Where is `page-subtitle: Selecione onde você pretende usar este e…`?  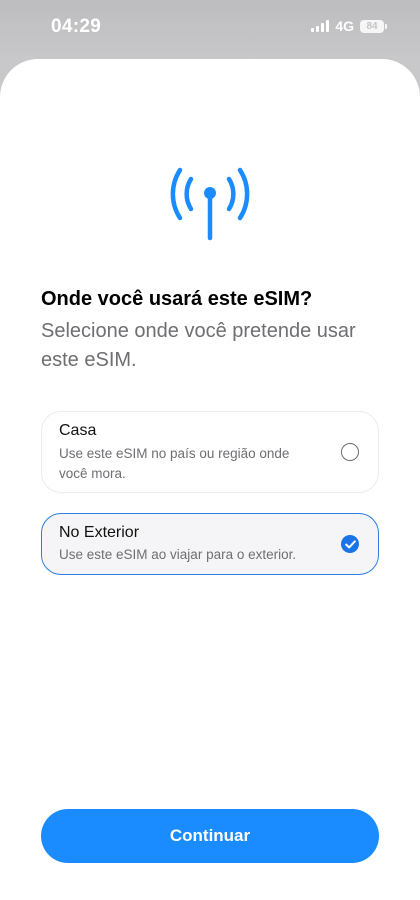
page-subtitle: Selecione onde você pretende usar este e… is located at coordinates (198, 345).